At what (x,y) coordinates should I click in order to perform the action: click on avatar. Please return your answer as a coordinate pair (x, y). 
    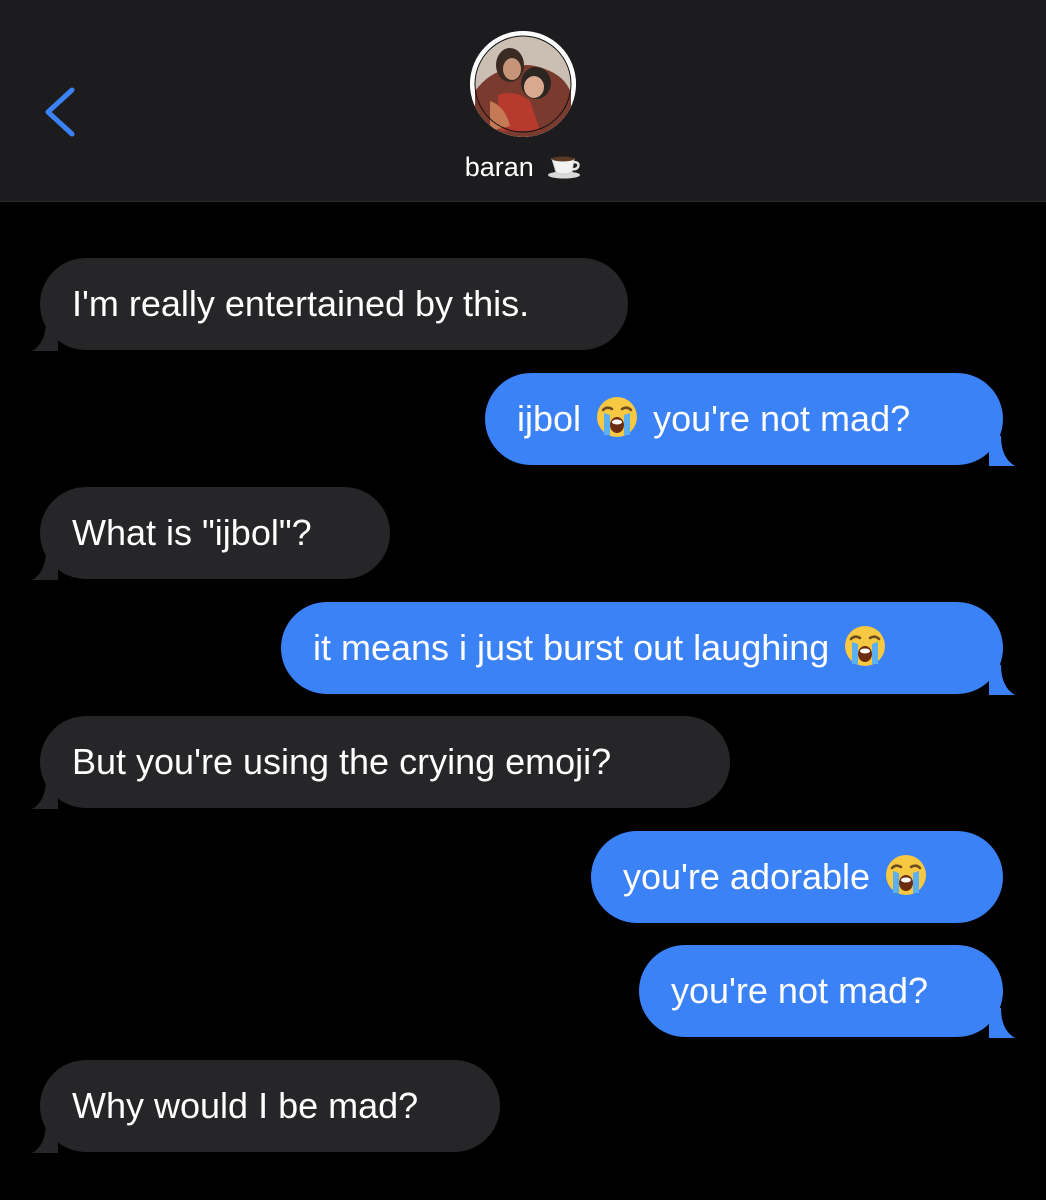
    Looking at the image, I should click on (523, 84).